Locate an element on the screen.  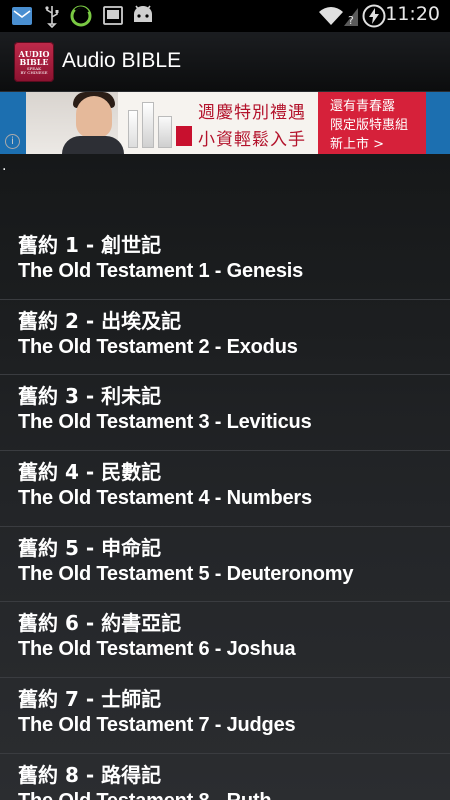
list-item: 舊約 2 - 出埃及記 The Old Testament 2 - Exodus is located at coordinates (225, 338).